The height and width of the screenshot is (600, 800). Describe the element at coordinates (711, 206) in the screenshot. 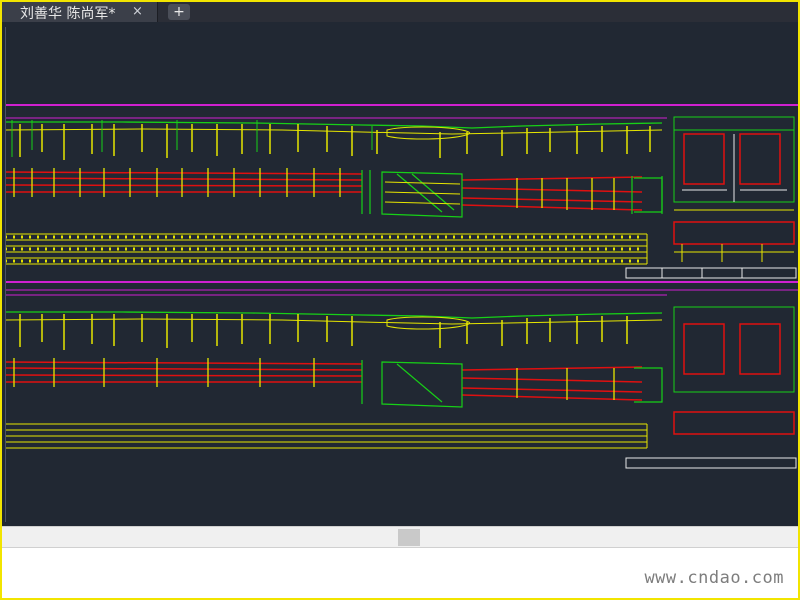

I see `cross-section-white` at that location.